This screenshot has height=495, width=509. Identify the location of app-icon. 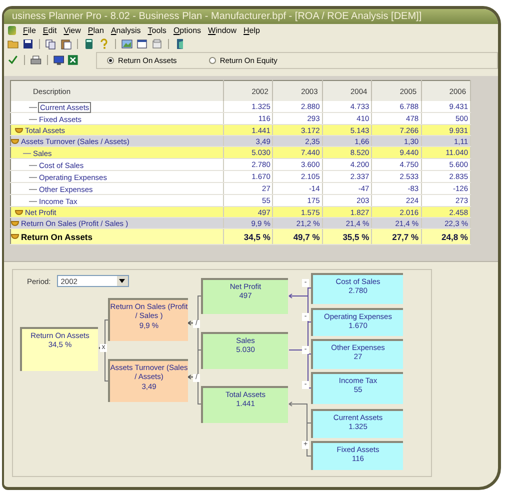
(12, 30).